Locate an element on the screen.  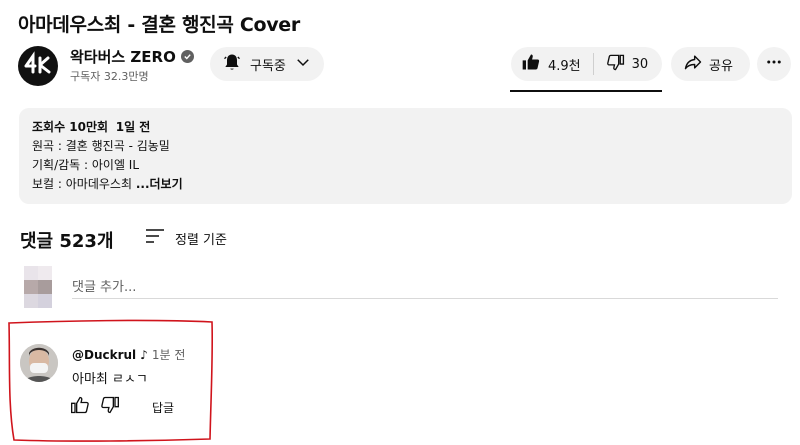
thumbs-up-icon is located at coordinates (80, 405).